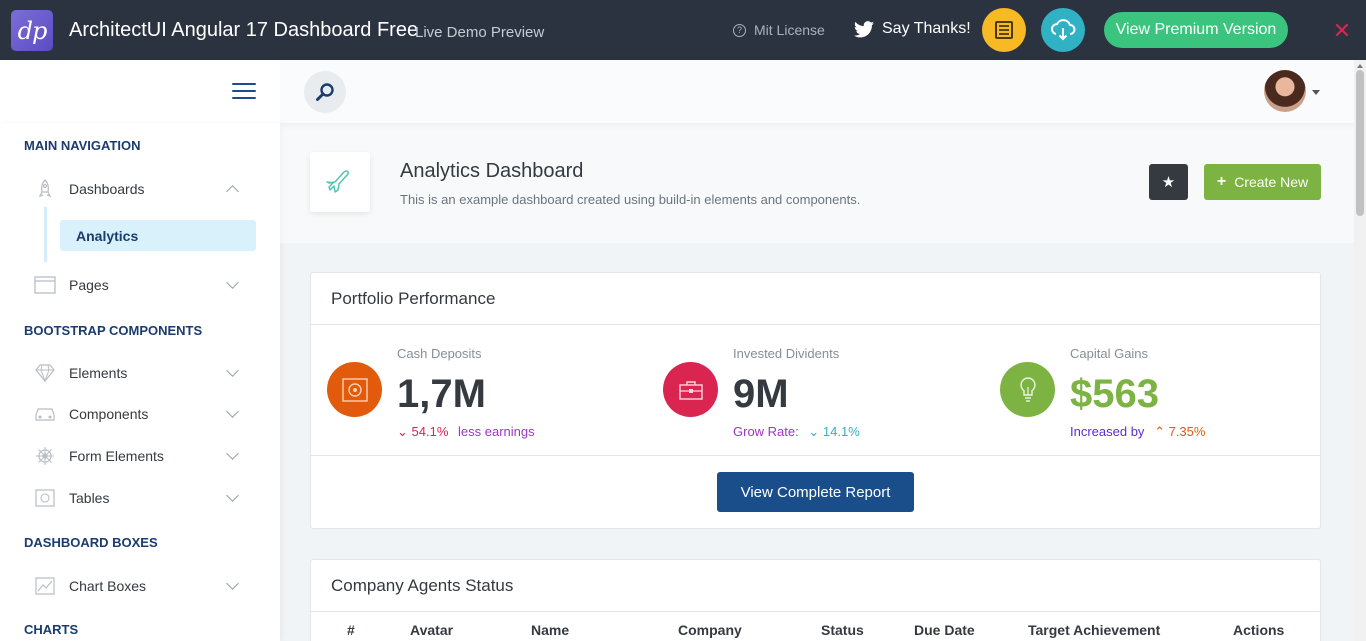 The height and width of the screenshot is (641, 1366). What do you see at coordinates (739, 30) in the screenshot?
I see `question-icon: ?` at bounding box center [739, 30].